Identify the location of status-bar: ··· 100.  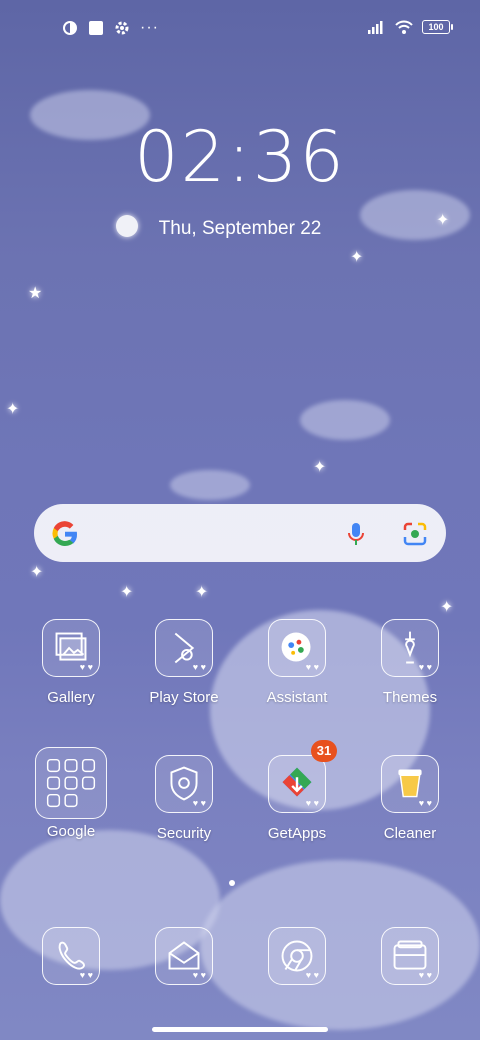
(240, 28).